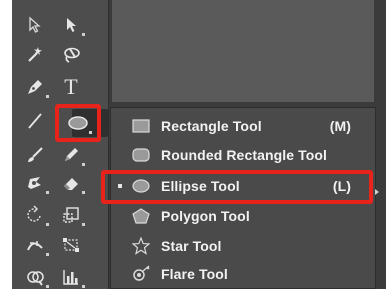  I want to click on magic-wand-tool, so click(35, 55).